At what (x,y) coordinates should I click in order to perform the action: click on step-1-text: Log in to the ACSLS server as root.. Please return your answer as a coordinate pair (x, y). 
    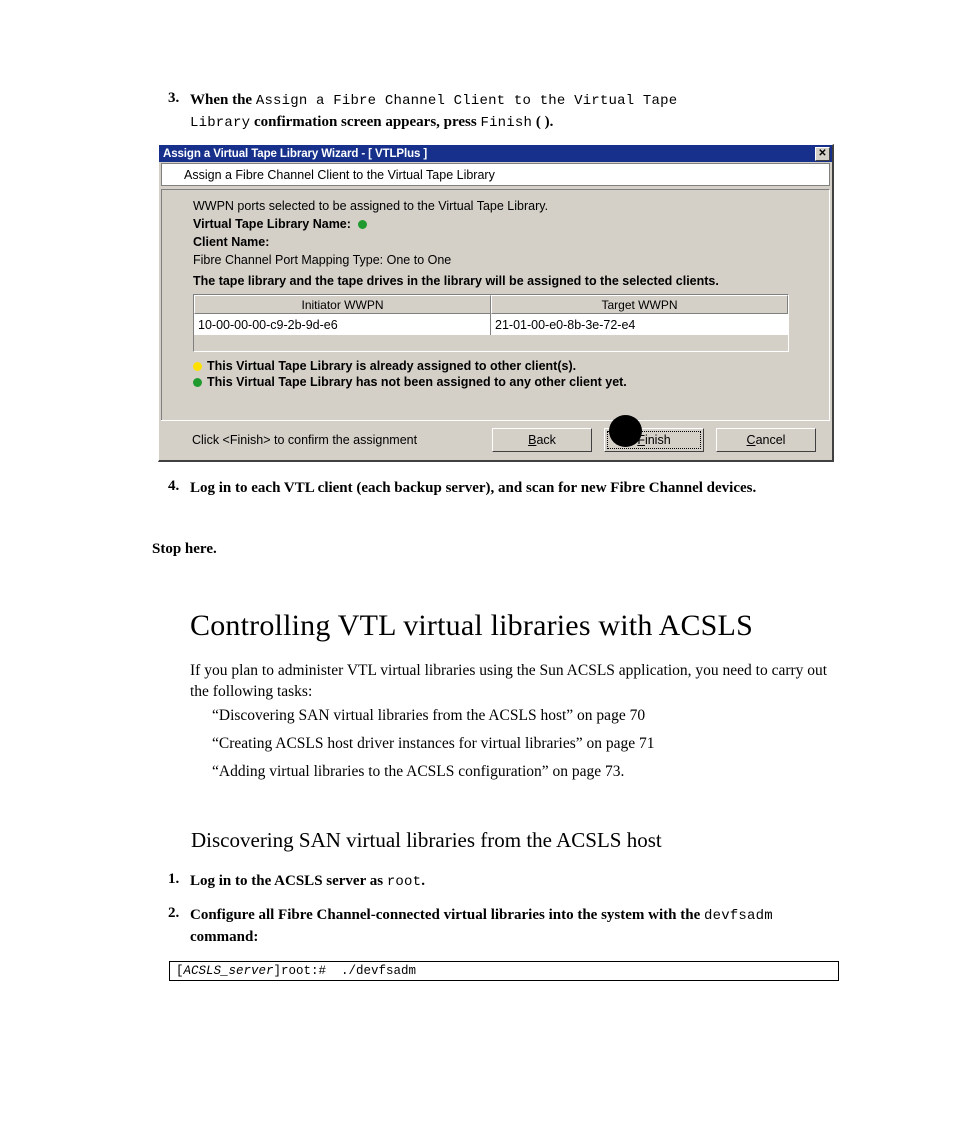
    Looking at the image, I should click on (307, 882).